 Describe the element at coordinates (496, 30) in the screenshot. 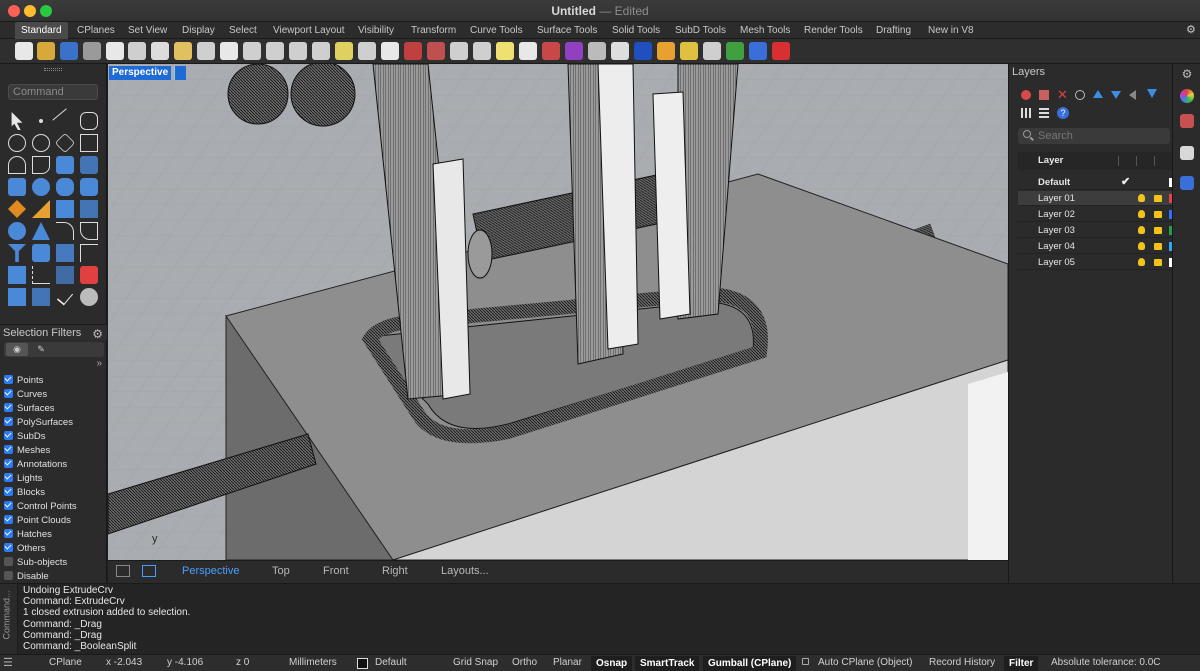

I see `tab-curve-tools: Curve Tools` at that location.